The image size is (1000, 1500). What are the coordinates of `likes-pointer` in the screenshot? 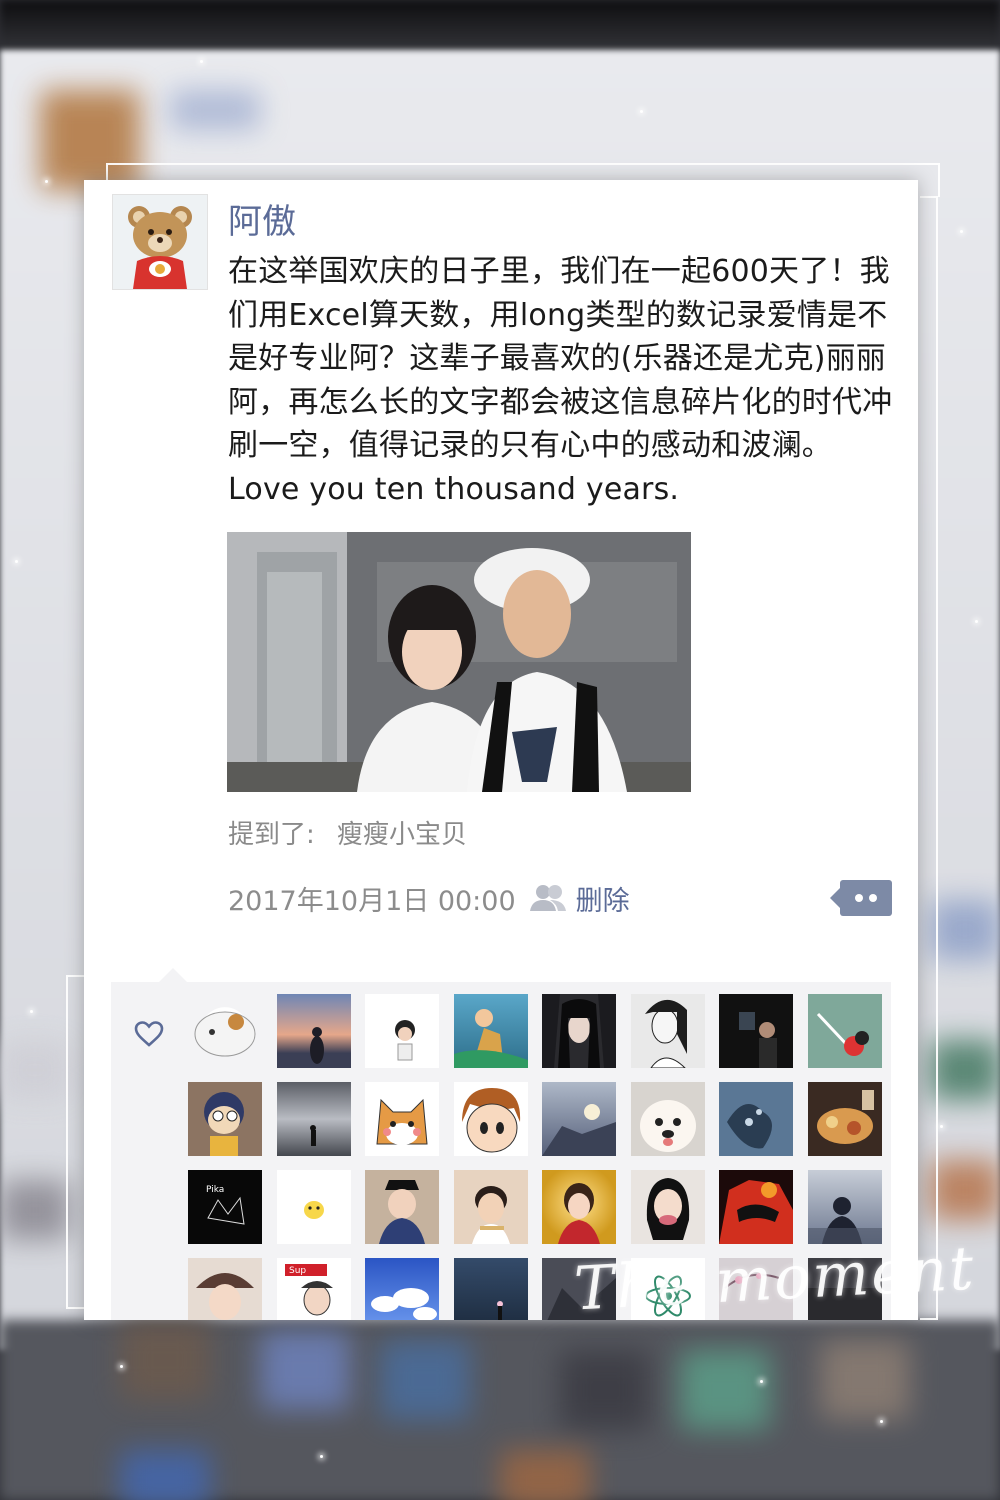 It's located at (173, 975).